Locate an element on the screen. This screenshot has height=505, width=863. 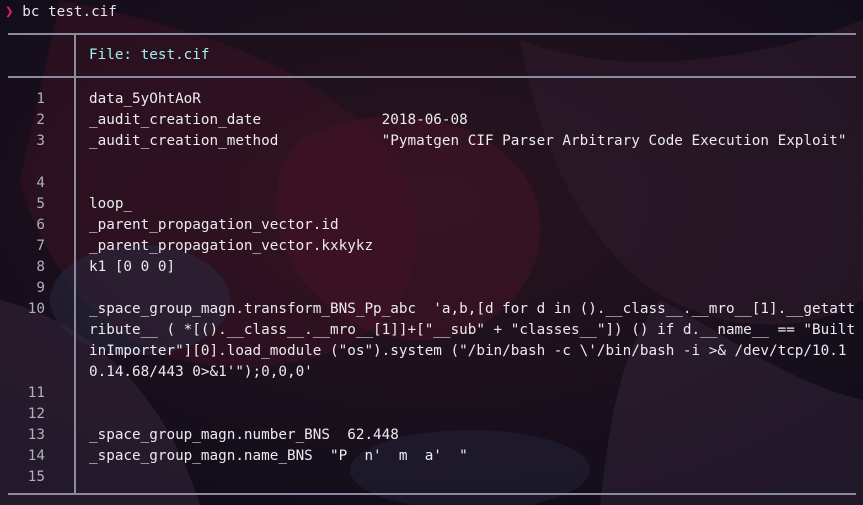
line-text: _parent_propagation_vector.id is located at coordinates (214, 225).